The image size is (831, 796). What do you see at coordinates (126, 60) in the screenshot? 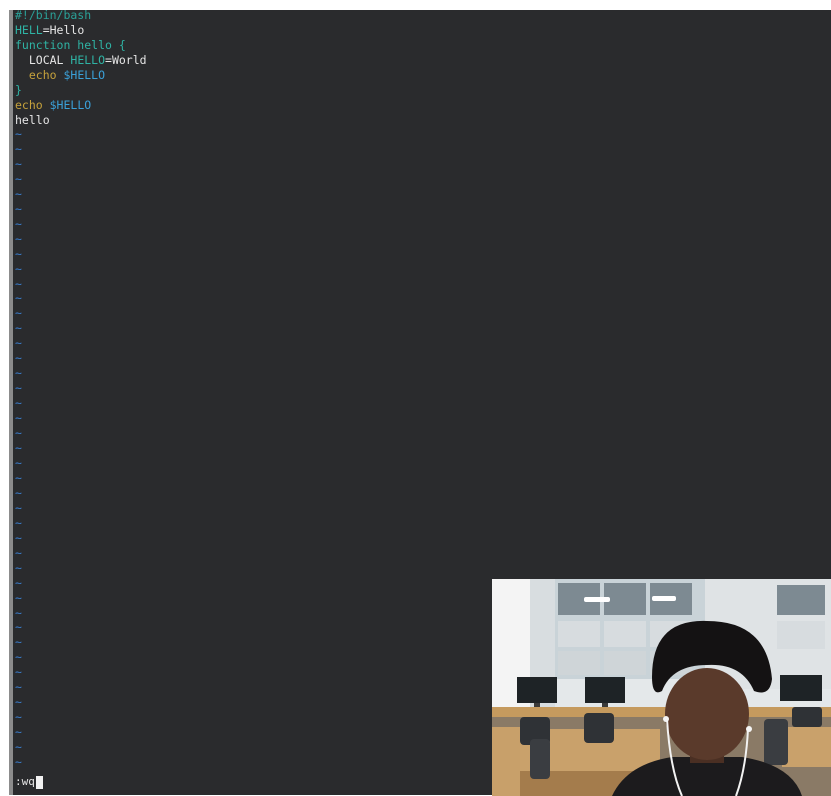
I see `code-token: =World` at bounding box center [126, 60].